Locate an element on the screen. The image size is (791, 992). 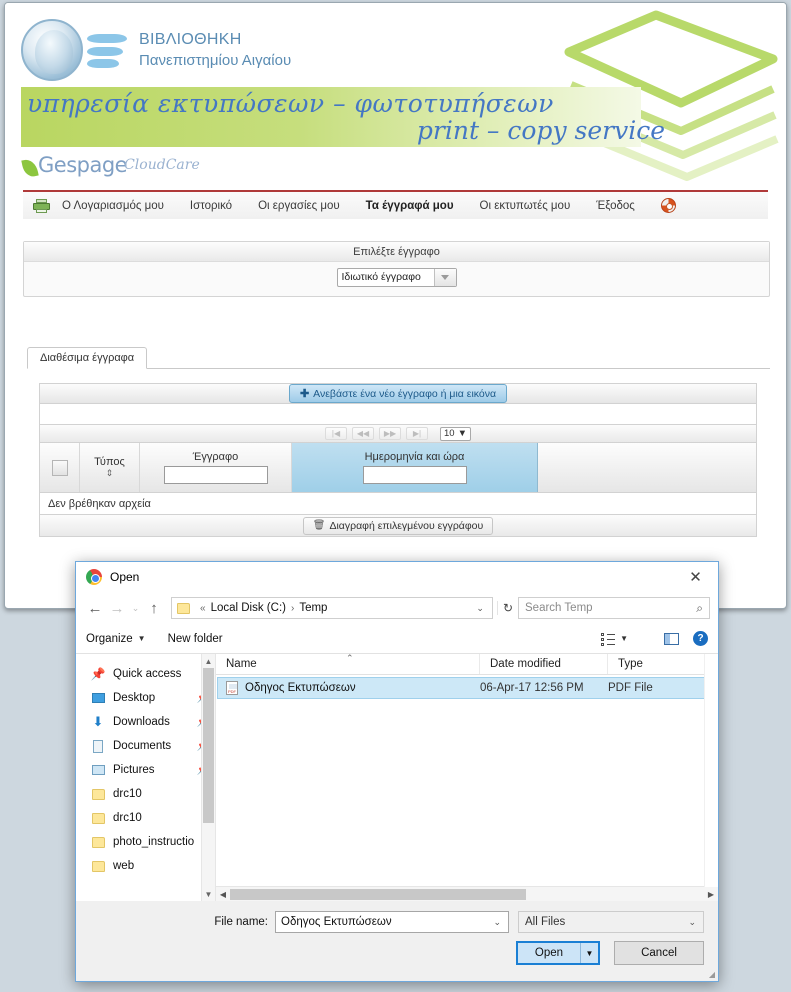
sidebar-item-folder-2: drc10 is located at coordinates (145, 818).